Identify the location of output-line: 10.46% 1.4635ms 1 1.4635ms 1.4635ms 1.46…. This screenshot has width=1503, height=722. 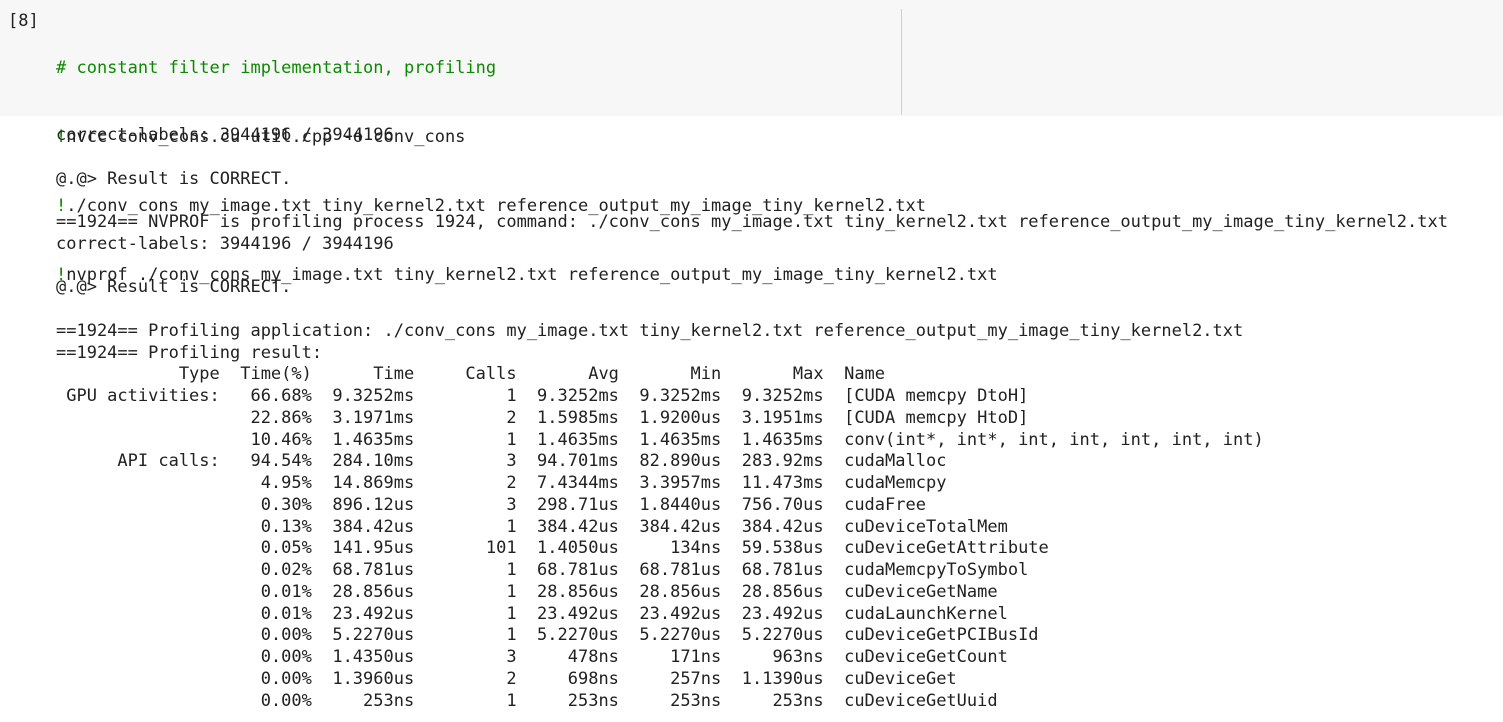
(660, 439).